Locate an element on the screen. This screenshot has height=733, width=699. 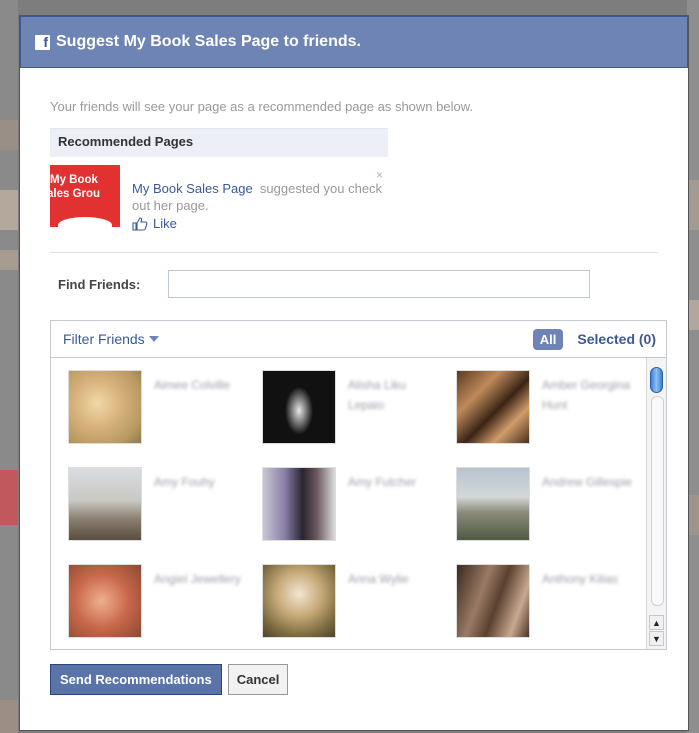
suggestion-line1: suggested you check is located at coordinates (321, 188).